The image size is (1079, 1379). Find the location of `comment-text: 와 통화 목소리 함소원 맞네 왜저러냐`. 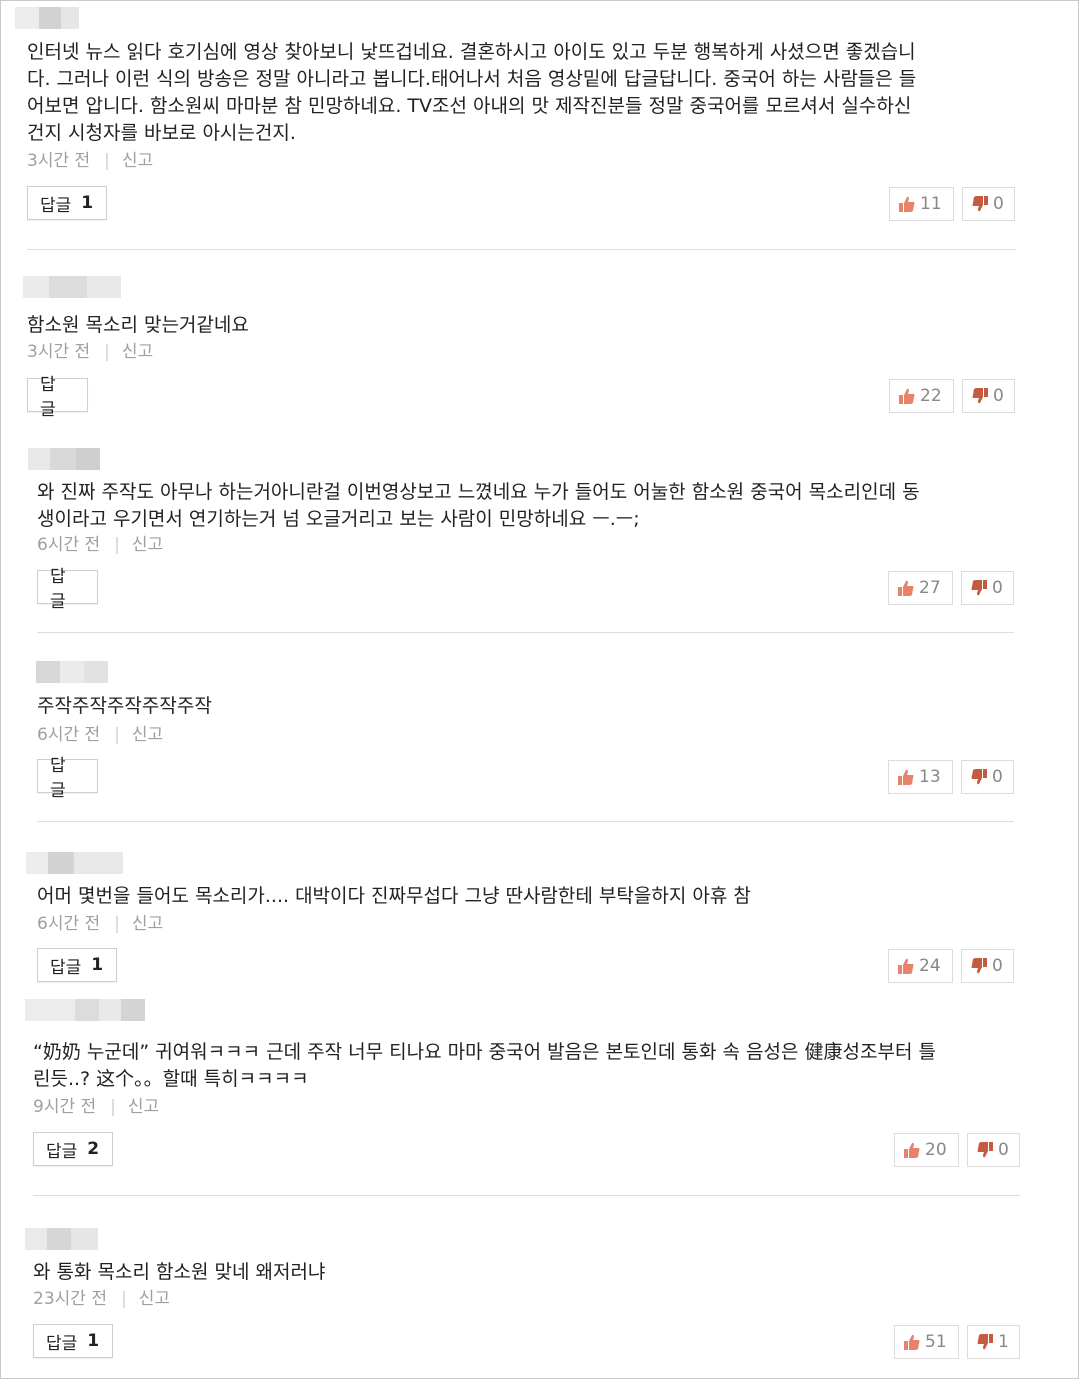

comment-text: 와 통화 목소리 함소원 맞네 왜저러냐 is located at coordinates (179, 1272).